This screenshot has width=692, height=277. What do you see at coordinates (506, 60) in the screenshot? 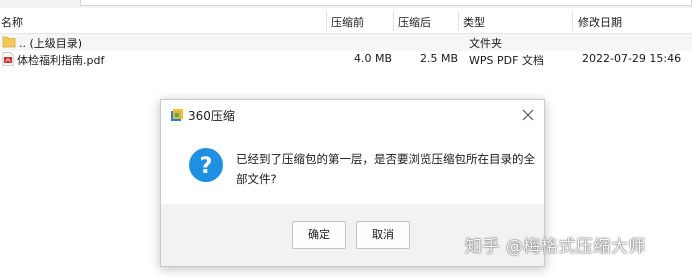
I see `row-type: WPS PDF 文档` at bounding box center [506, 60].